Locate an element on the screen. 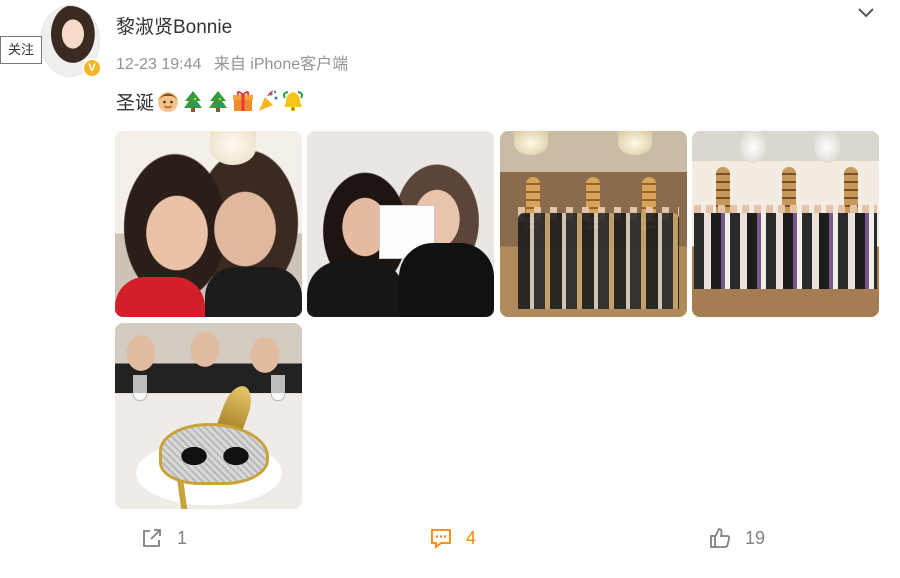 This screenshot has width=900, height=578. repost-count: 1 is located at coordinates (182, 537).